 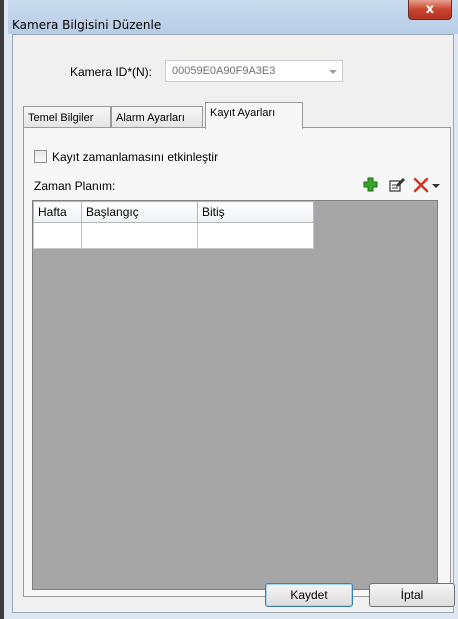 I want to click on time-plan-label: Zaman Planım:, so click(x=75, y=186).